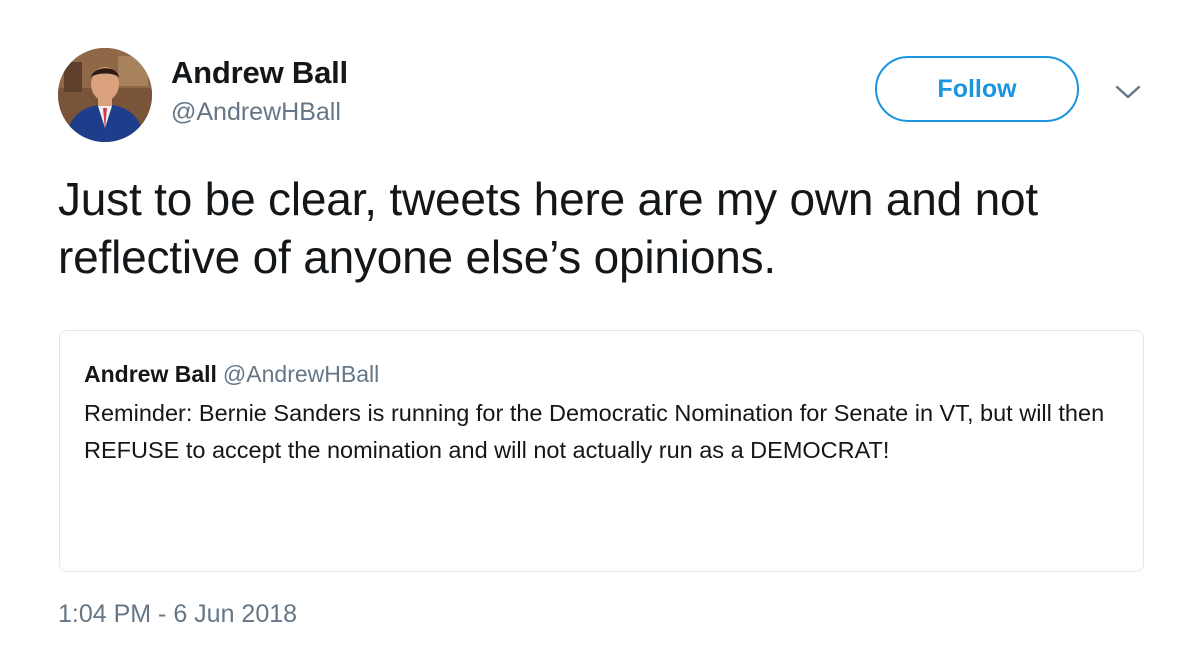 The height and width of the screenshot is (649, 1200). I want to click on quoted-author-name: Andrew Ball, so click(150, 374).